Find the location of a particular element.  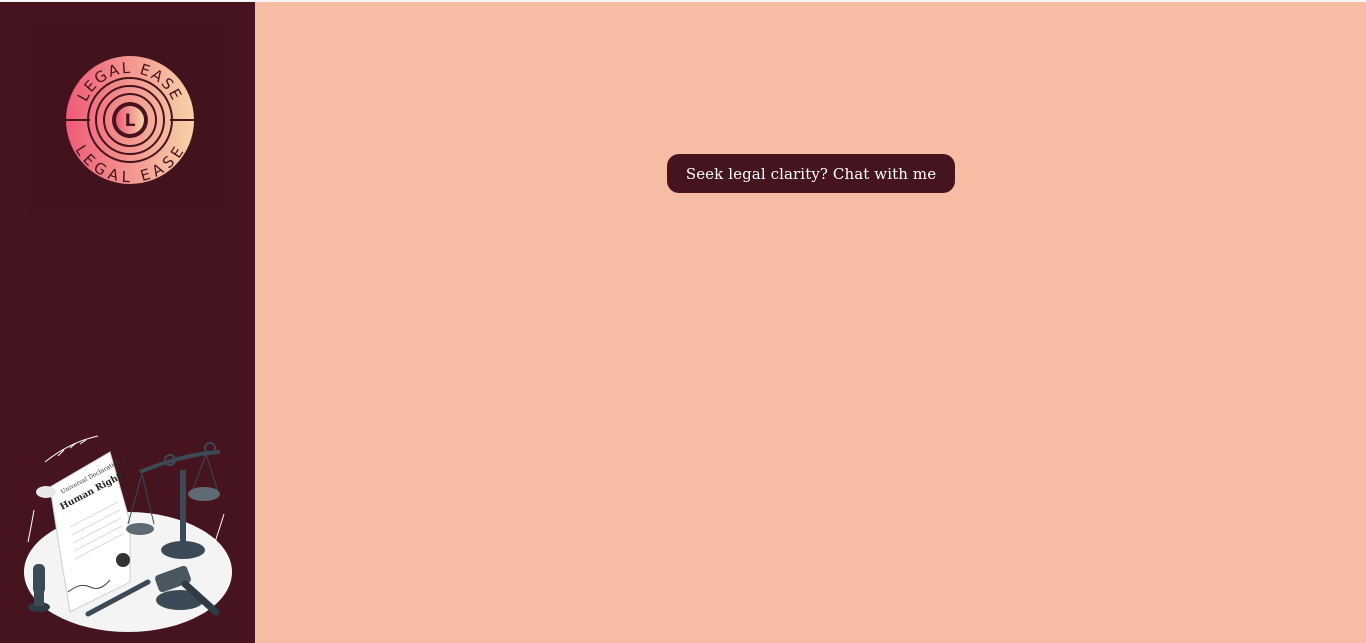

justice-illustration-icon: Universal Declaration of Human Rights is located at coordinates (128, 533).